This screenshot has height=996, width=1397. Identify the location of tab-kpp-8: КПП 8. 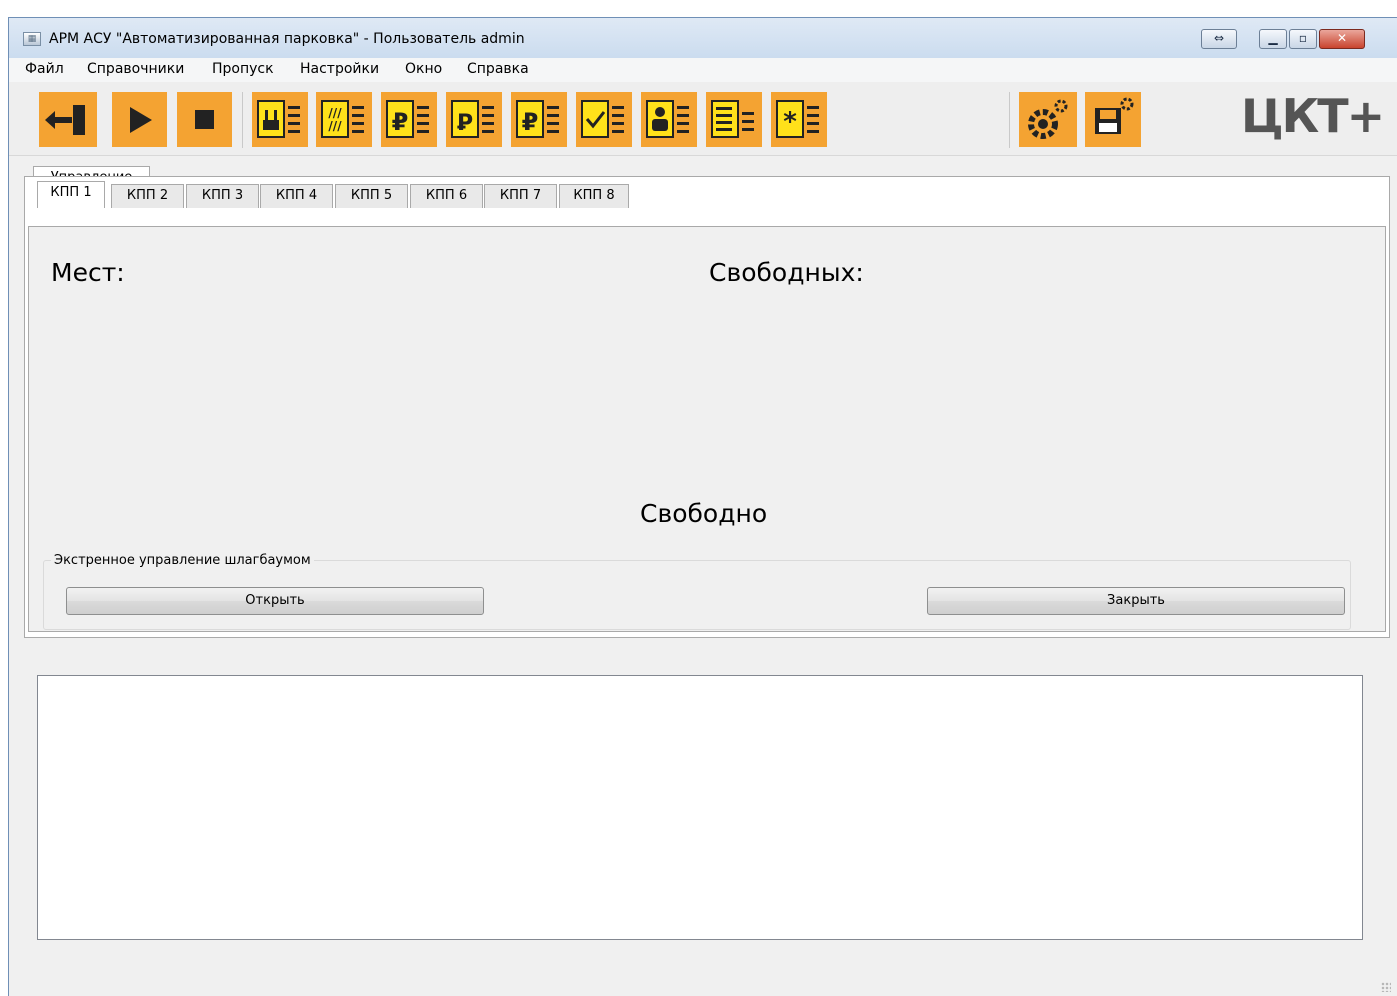
(594, 196).